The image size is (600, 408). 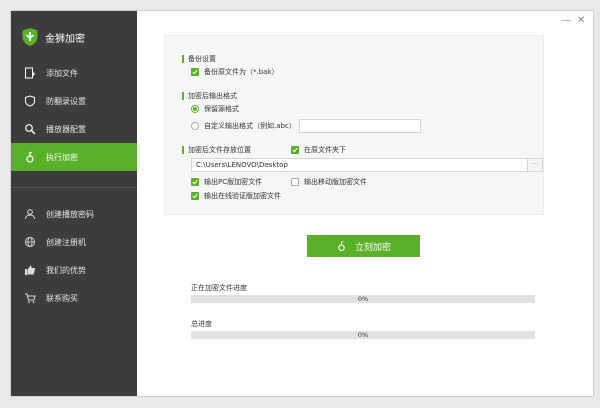 I want to click on mobile-output-checkbox, so click(x=295, y=182).